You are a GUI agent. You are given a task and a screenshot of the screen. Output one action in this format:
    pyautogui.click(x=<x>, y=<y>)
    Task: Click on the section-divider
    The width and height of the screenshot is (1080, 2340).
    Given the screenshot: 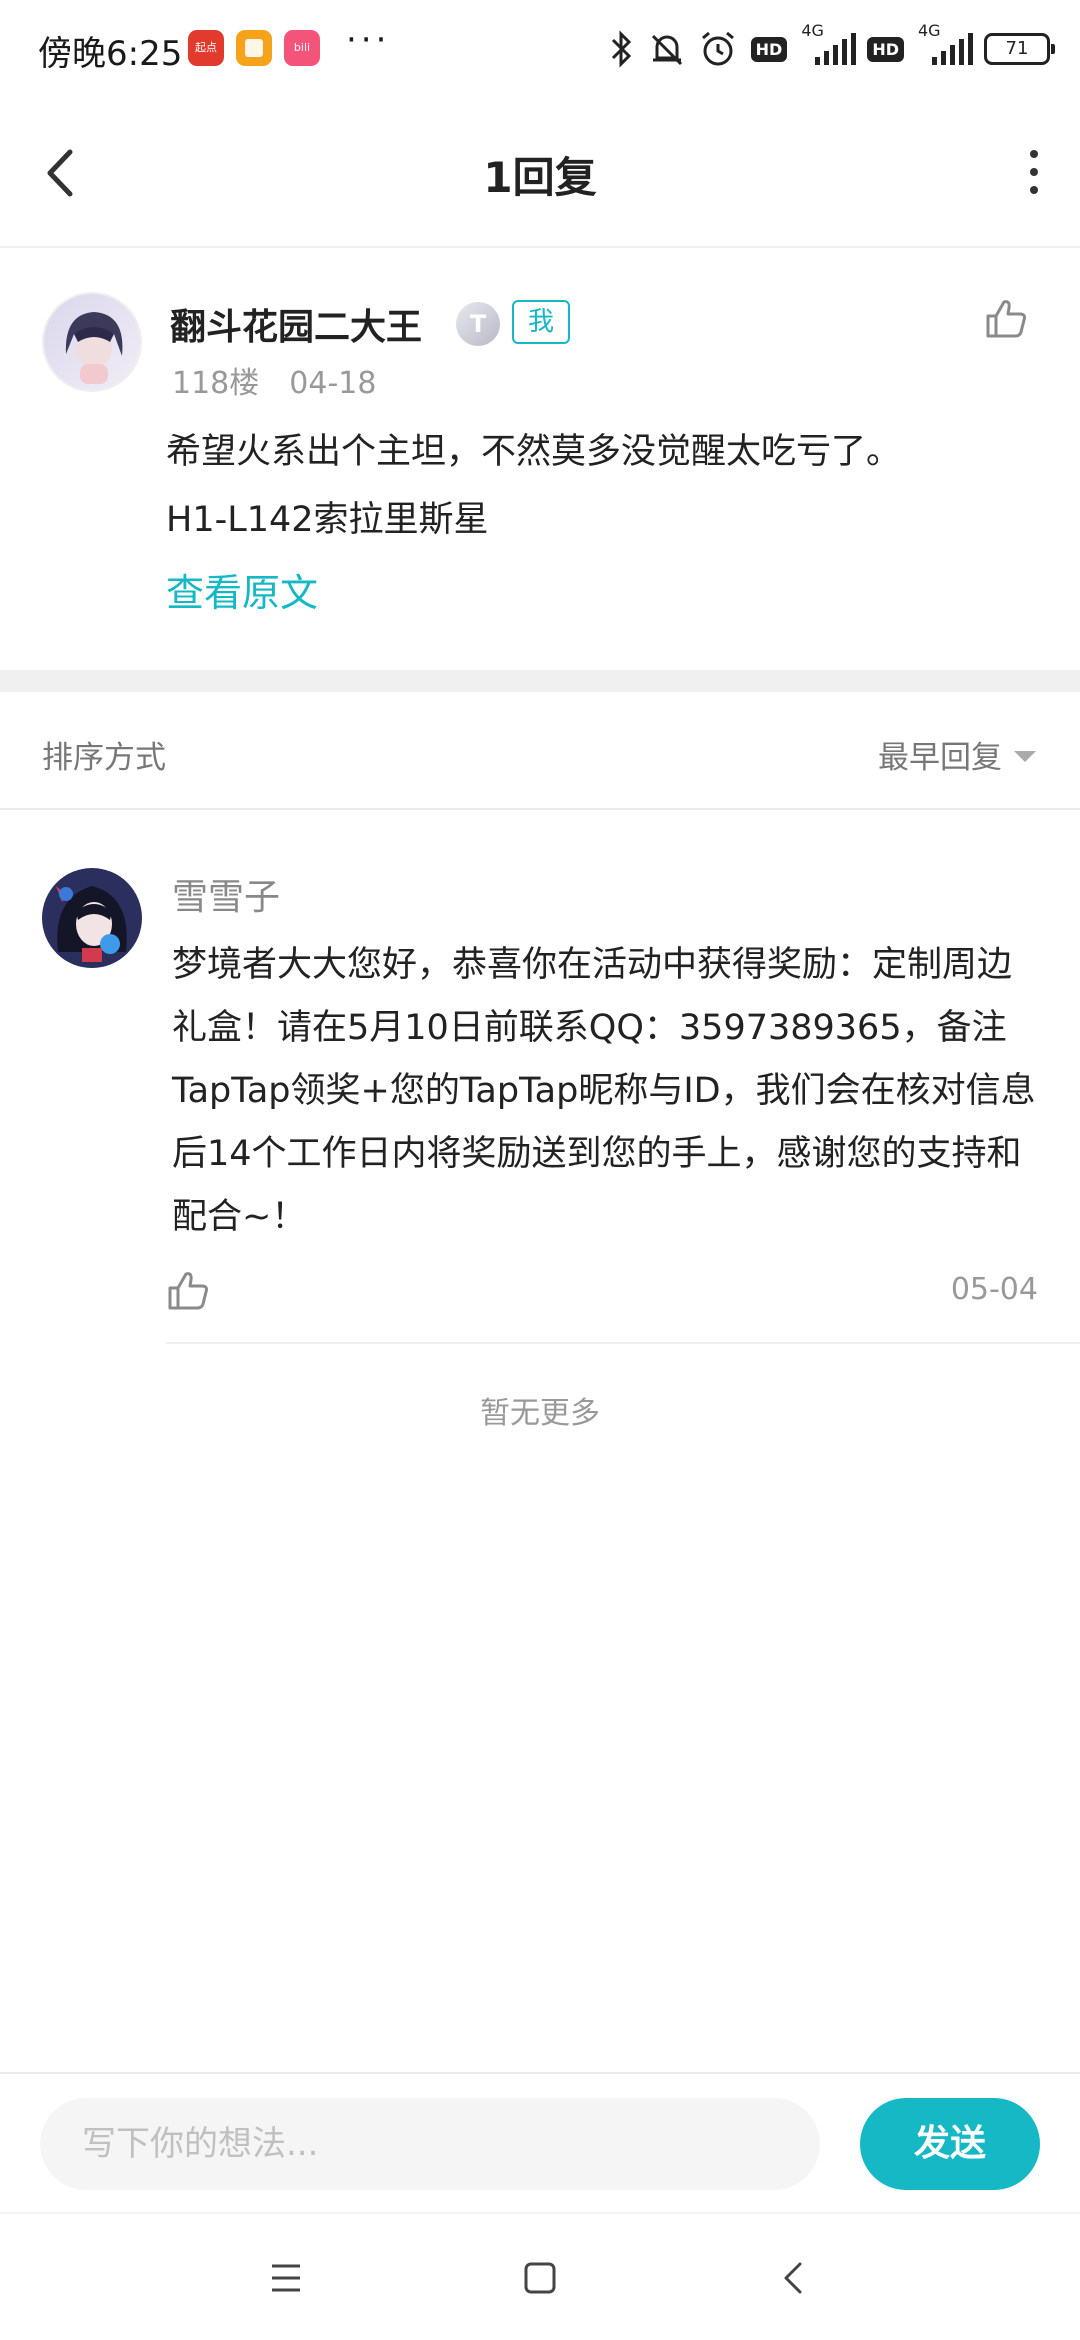 What is the action you would take?
    pyautogui.click(x=540, y=681)
    